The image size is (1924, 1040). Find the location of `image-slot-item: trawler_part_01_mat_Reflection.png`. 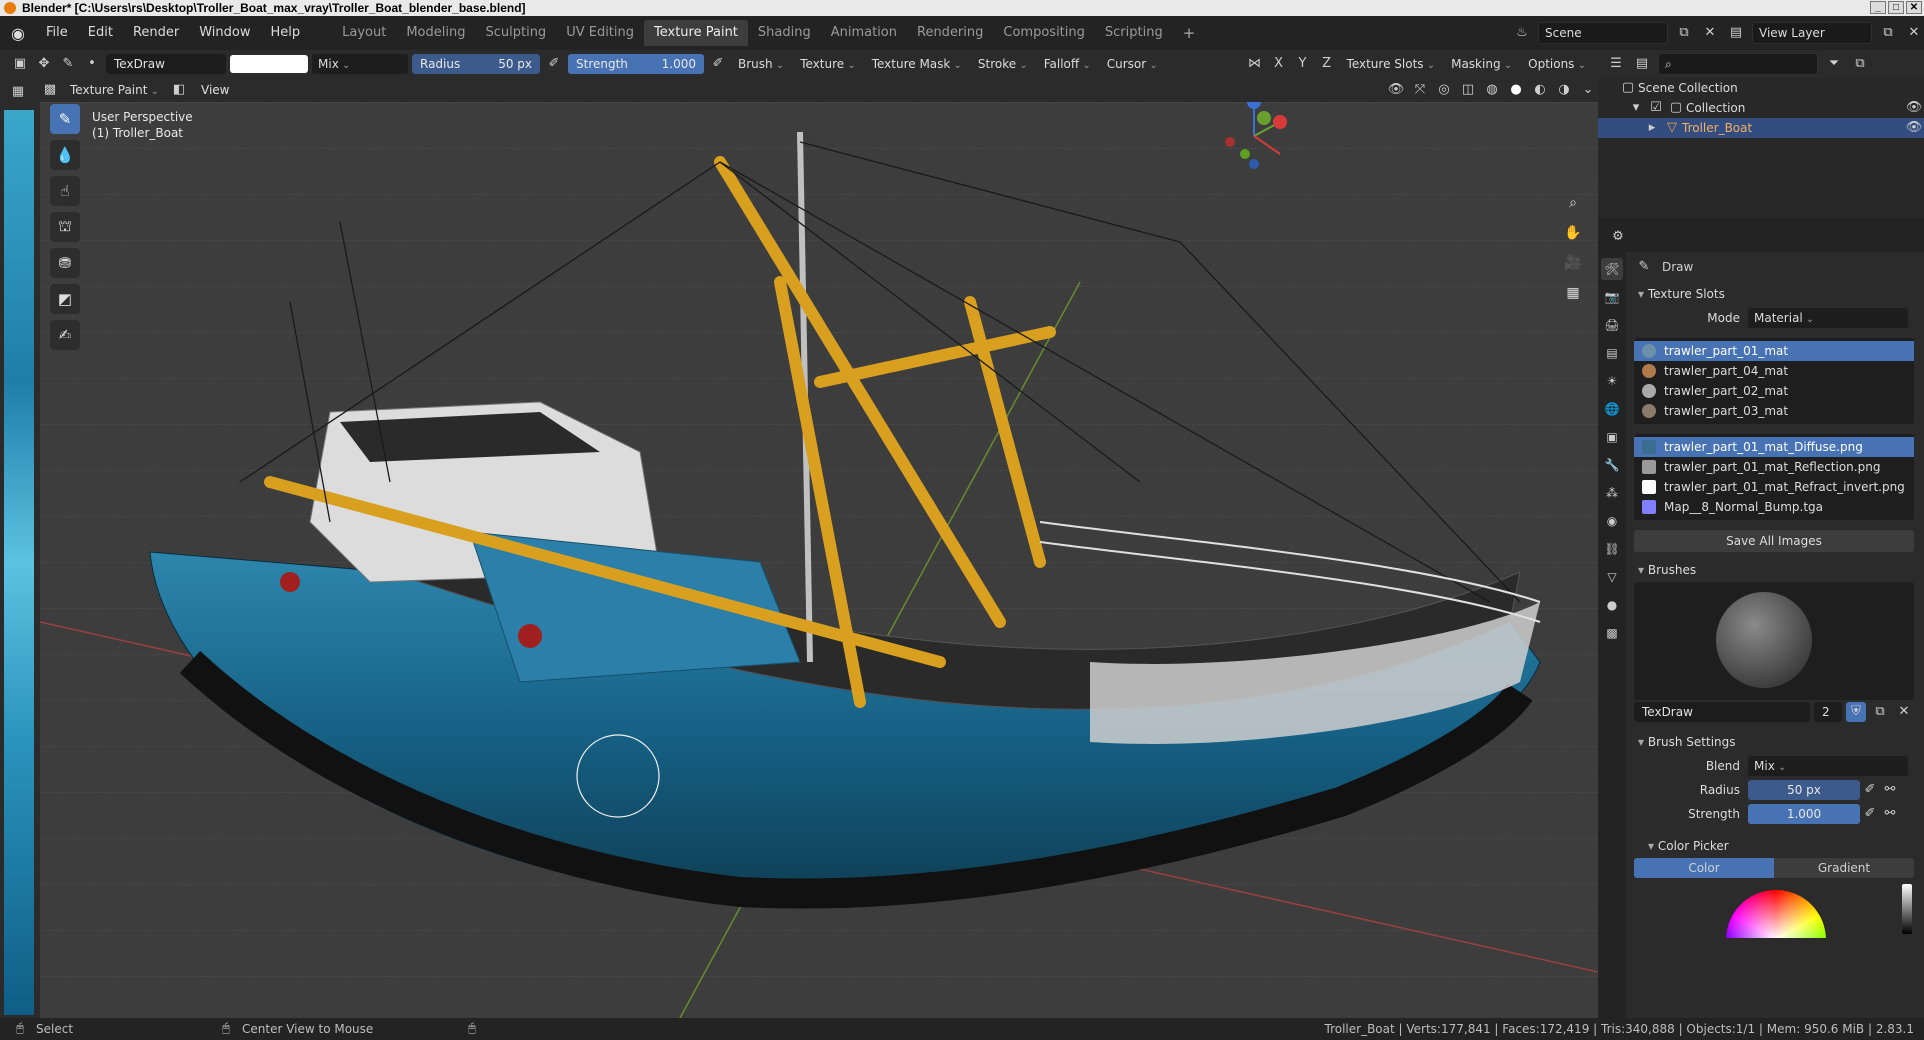

image-slot-item: trawler_part_01_mat_Reflection.png is located at coordinates (1774, 467).